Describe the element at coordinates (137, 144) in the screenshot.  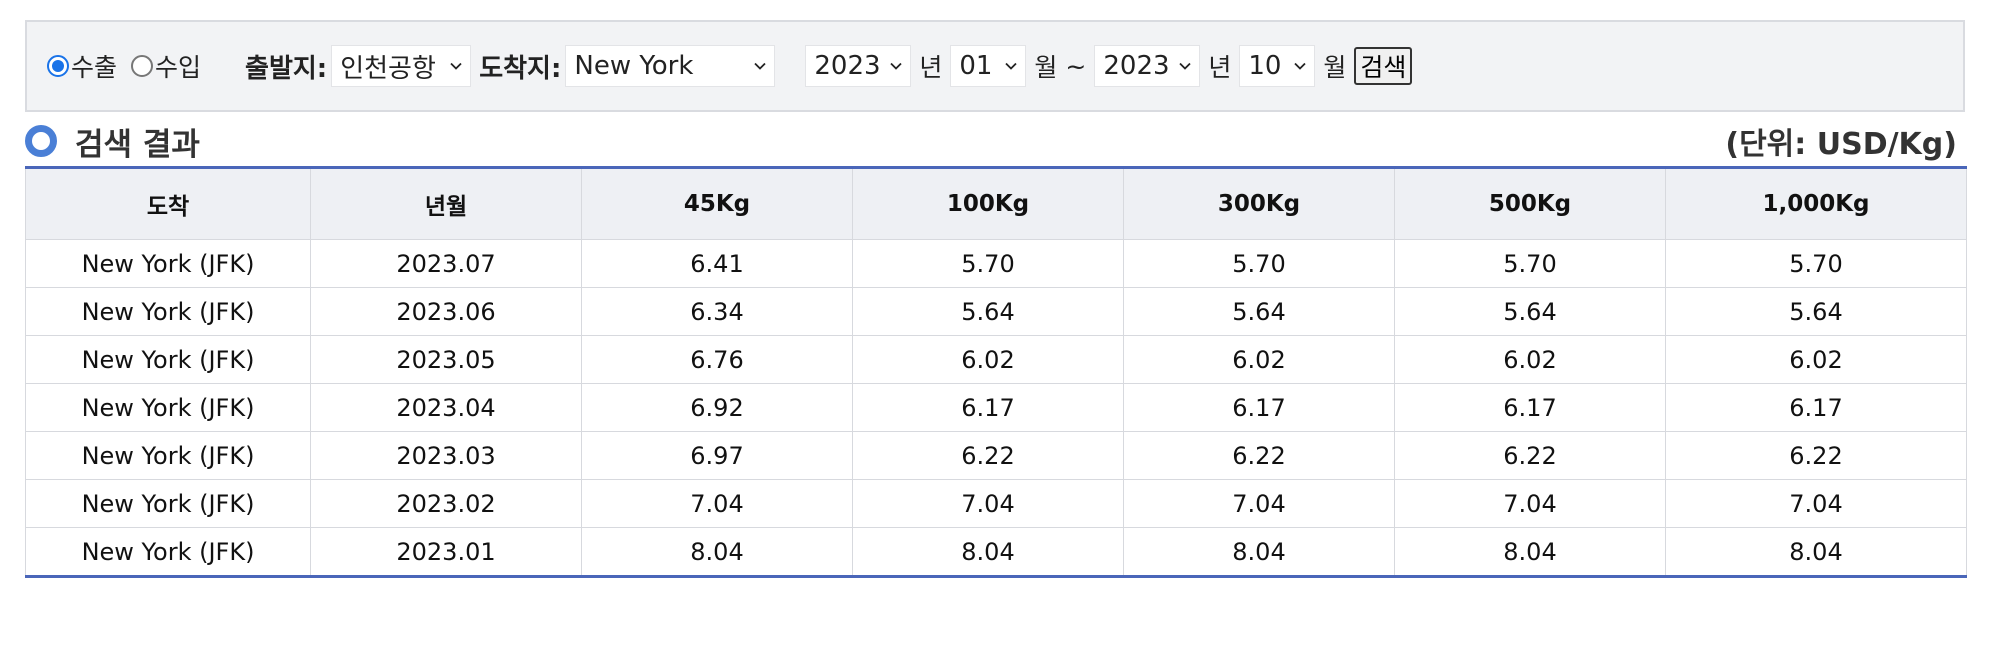
I see `results-title: 검색 결과` at that location.